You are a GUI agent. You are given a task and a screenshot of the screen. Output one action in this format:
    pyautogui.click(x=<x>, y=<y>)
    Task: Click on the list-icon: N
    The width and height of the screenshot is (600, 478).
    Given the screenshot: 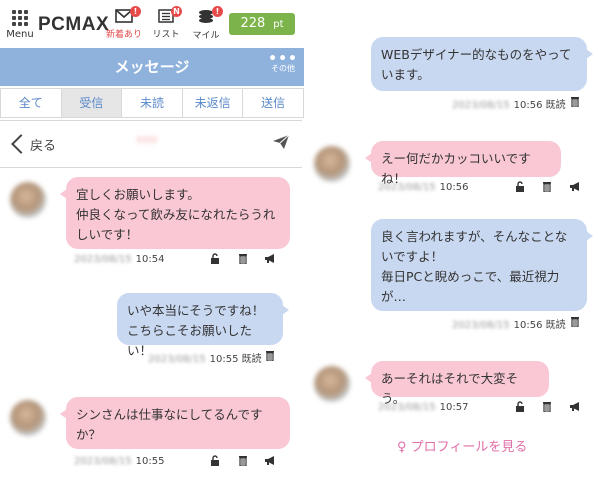 What is the action you would take?
    pyautogui.click(x=170, y=16)
    